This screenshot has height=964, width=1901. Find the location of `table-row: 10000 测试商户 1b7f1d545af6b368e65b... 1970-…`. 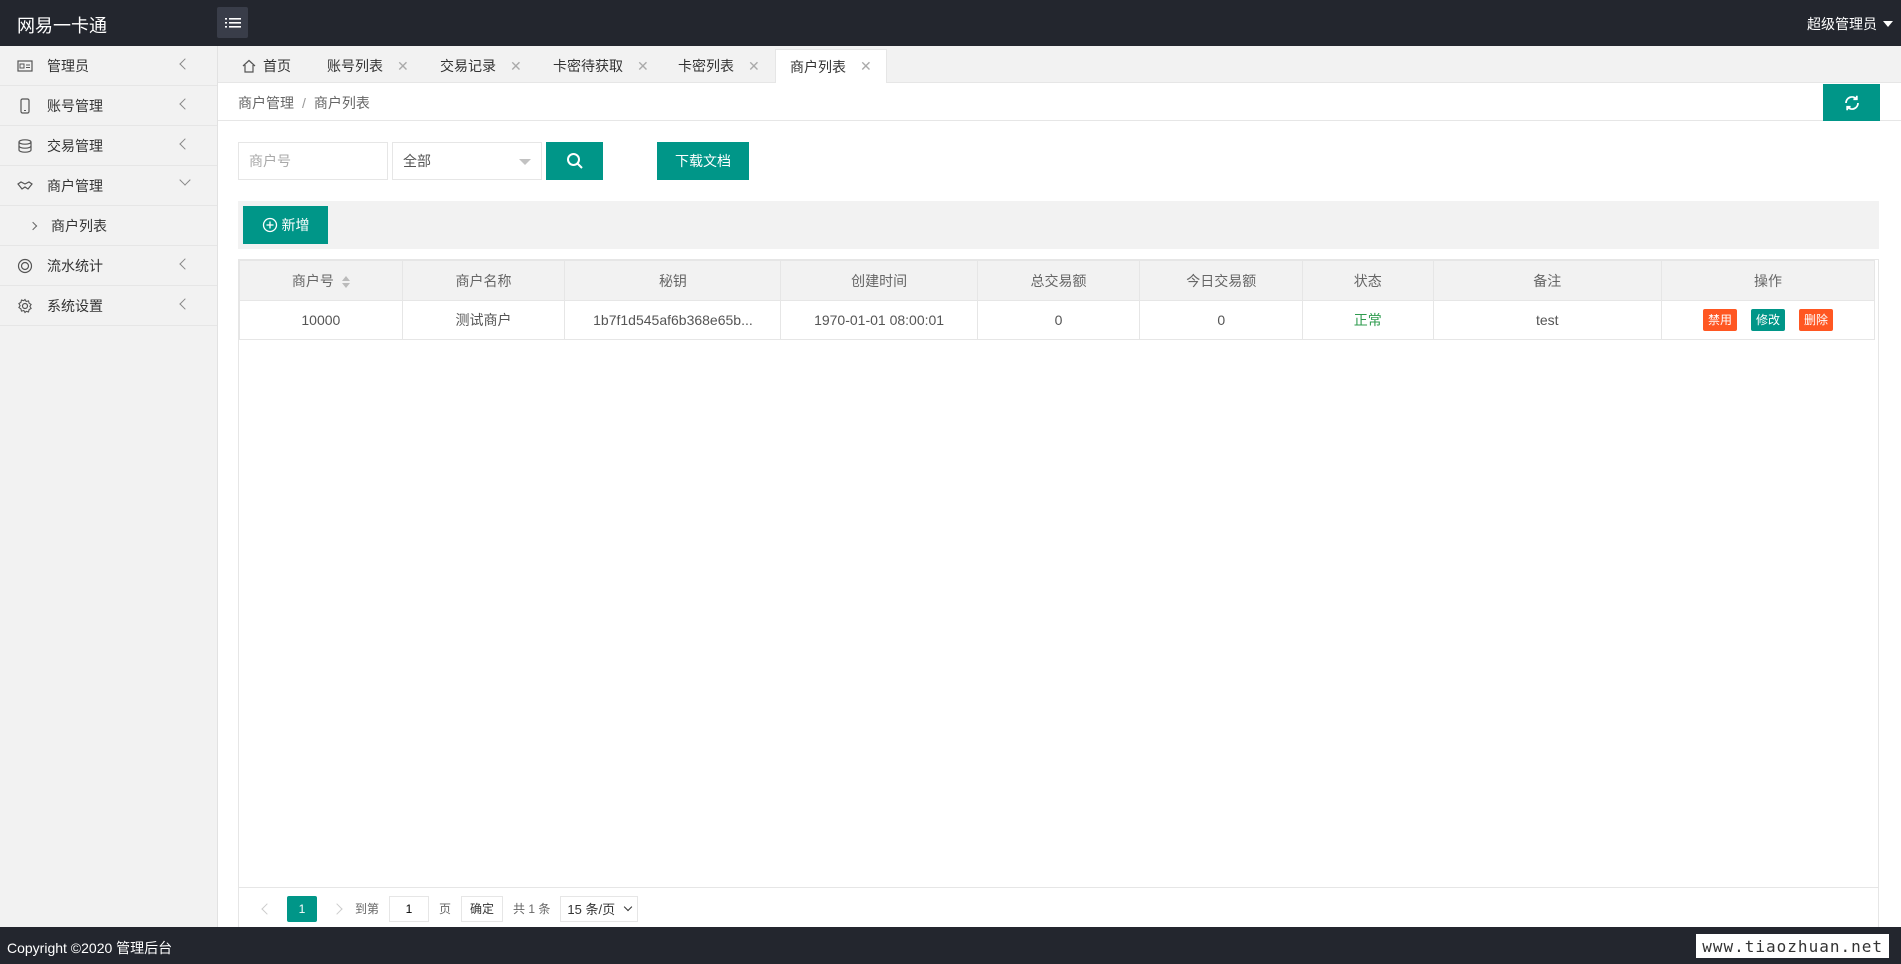

table-row: 10000 测试商户 1b7f1d545af6b368e65b... 1970-… is located at coordinates (1057, 320).